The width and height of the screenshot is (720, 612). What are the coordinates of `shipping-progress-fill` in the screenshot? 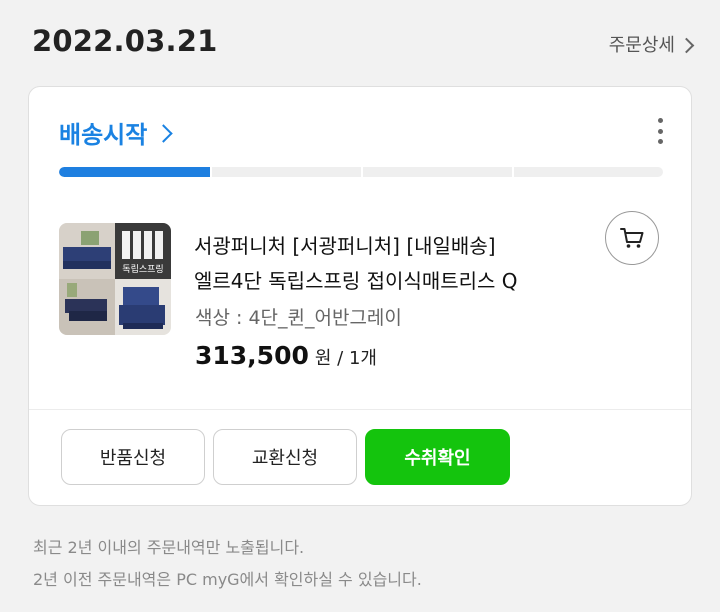 It's located at (134, 172).